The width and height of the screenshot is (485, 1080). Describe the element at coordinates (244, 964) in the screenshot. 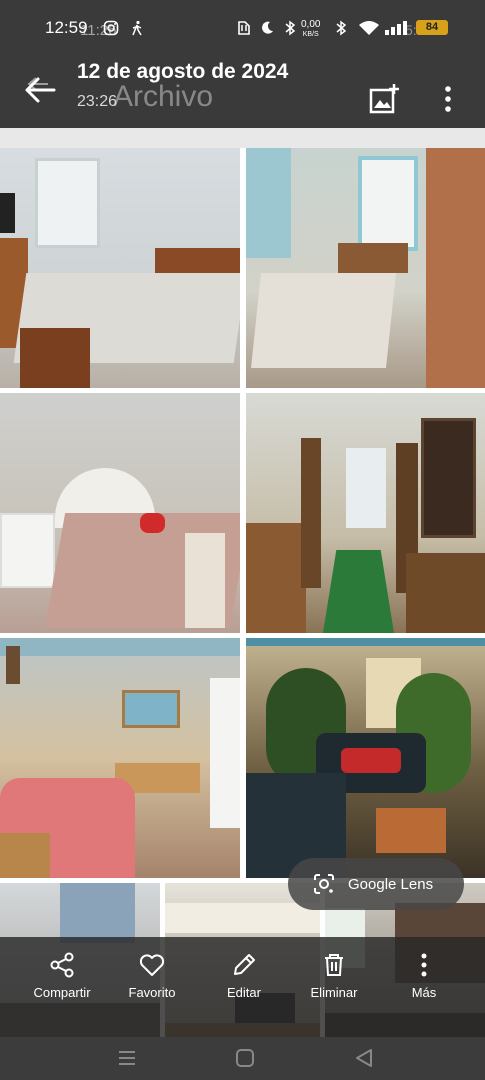

I see `pencil-icon` at that location.